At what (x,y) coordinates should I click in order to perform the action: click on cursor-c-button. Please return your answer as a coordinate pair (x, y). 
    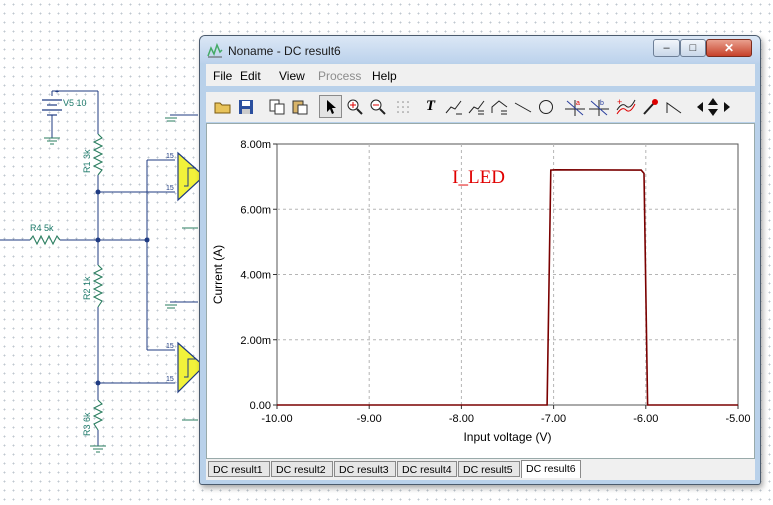
    Looking at the image, I should click on (499, 106).